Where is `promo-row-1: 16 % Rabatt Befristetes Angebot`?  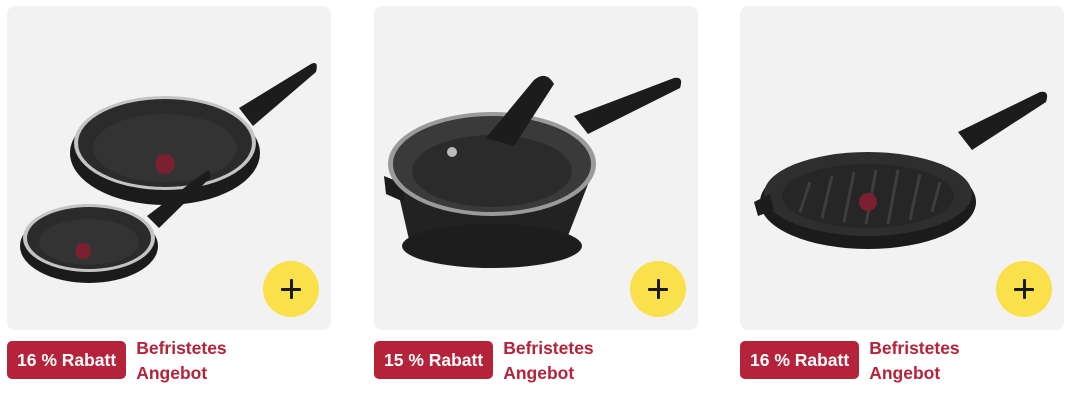
promo-row-1: 16 % Rabatt Befristetes Angebot is located at coordinates (131, 361).